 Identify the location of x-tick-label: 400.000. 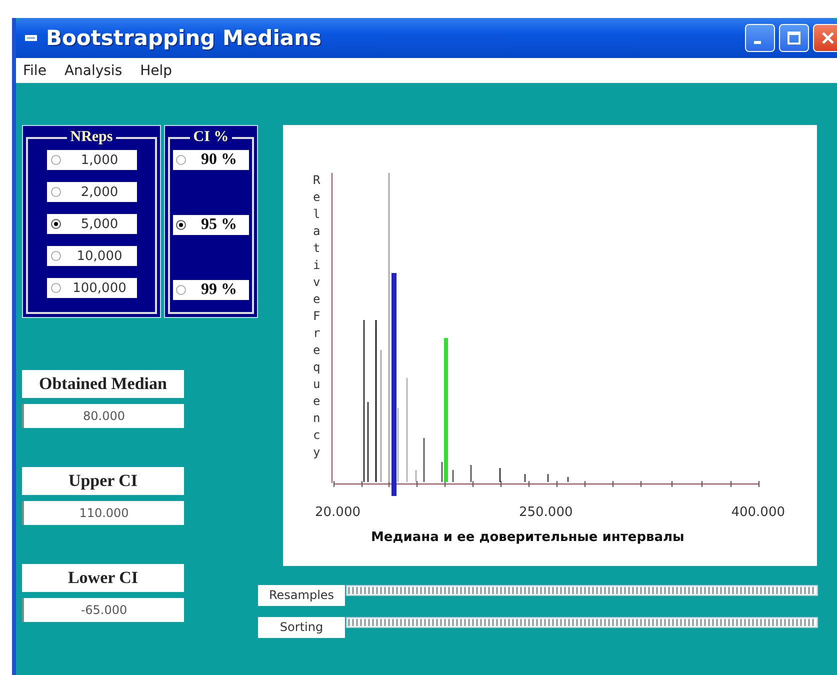
(758, 512).